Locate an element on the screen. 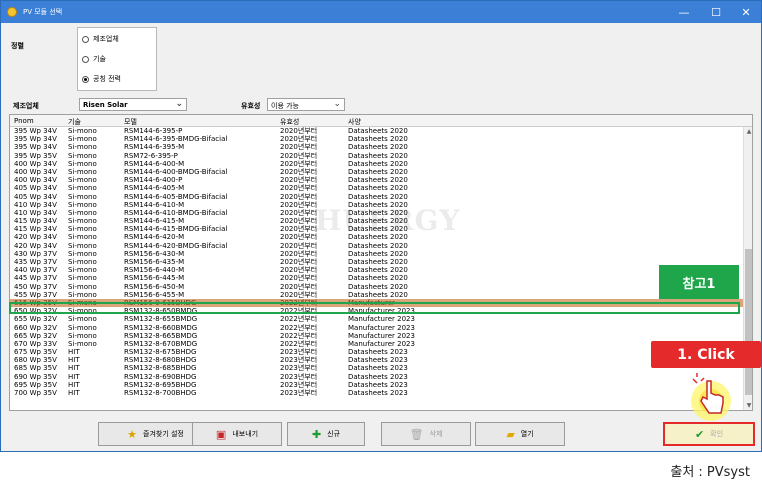  sort-by-maker-radio: 제조업체 is located at coordinates (100, 39).